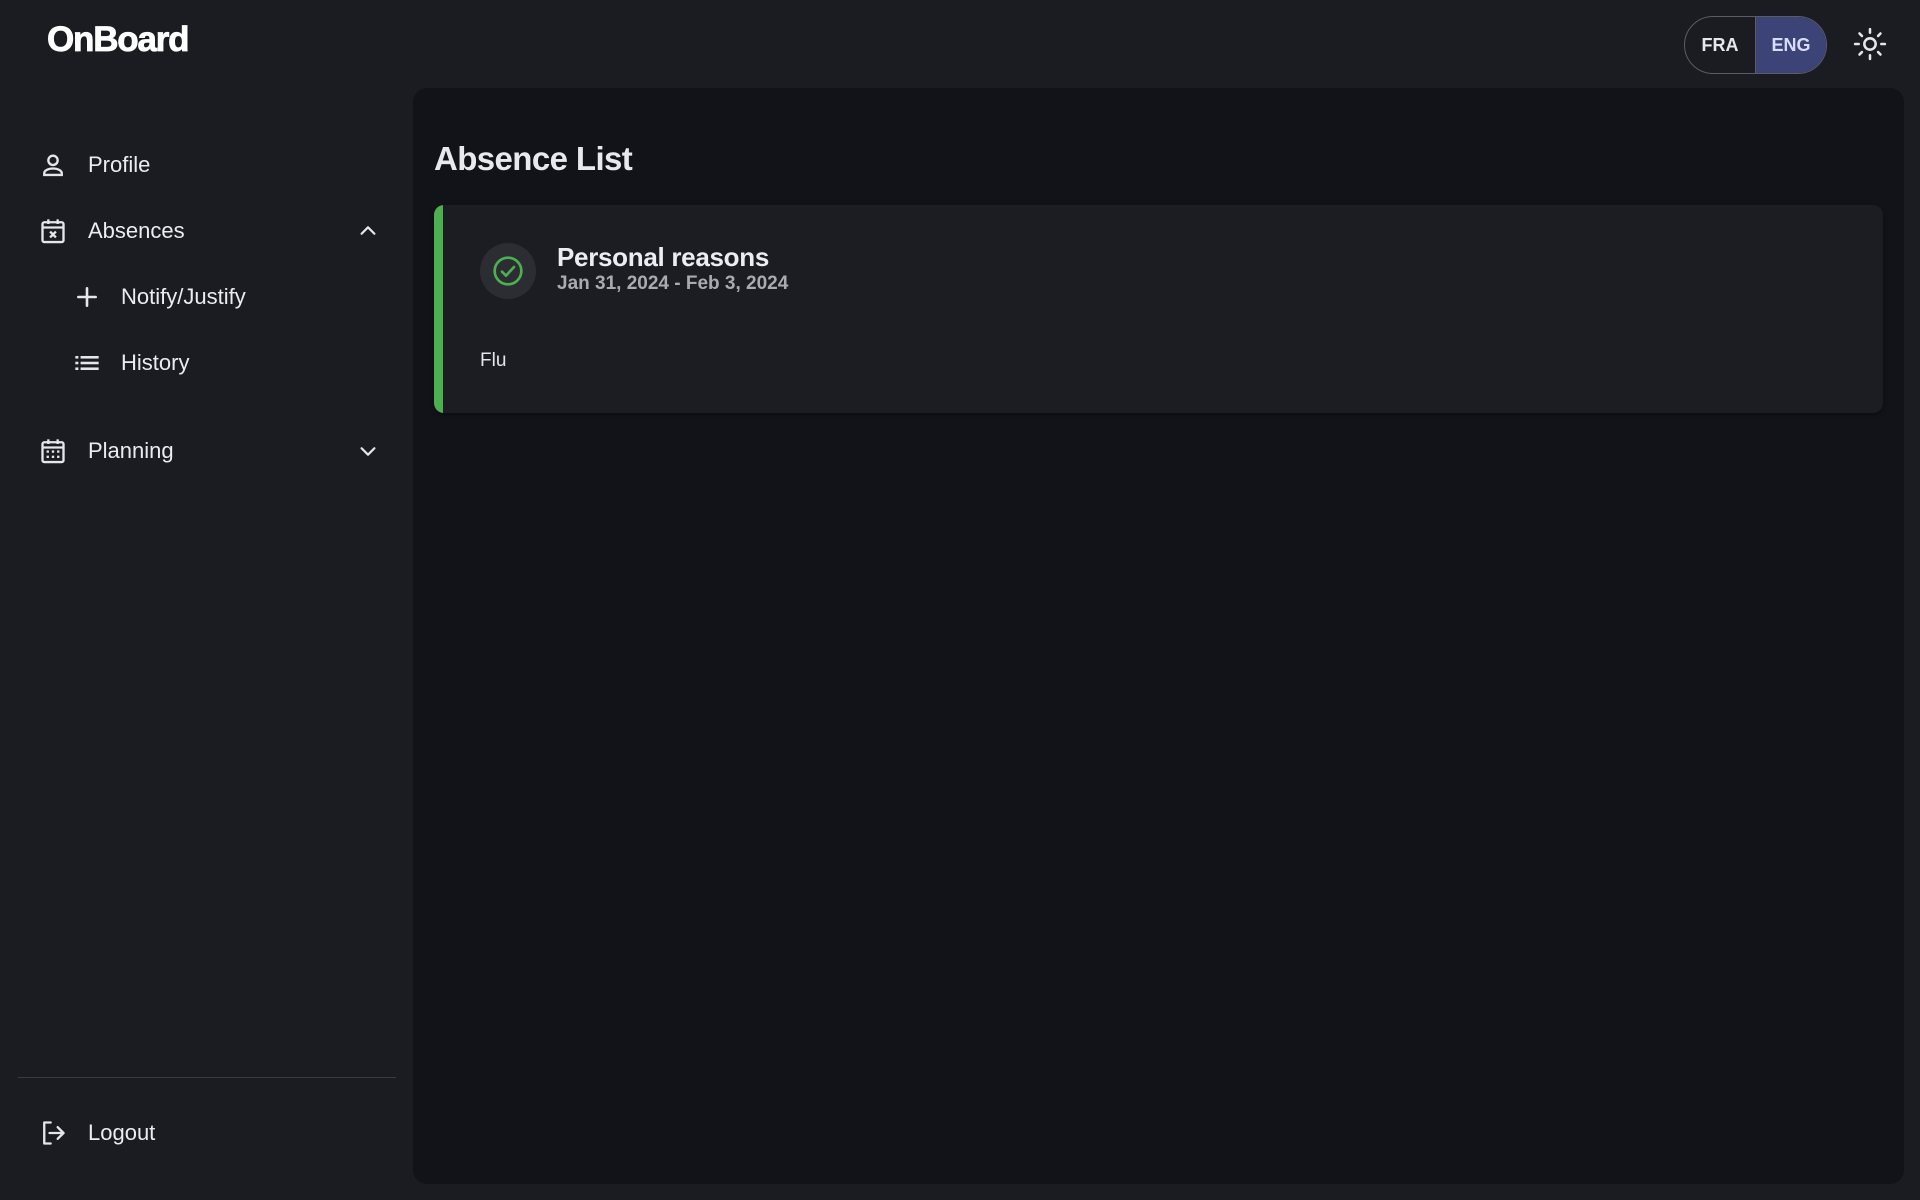  What do you see at coordinates (207, 451) in the screenshot?
I see `sidebar-item-planning: Planning` at bounding box center [207, 451].